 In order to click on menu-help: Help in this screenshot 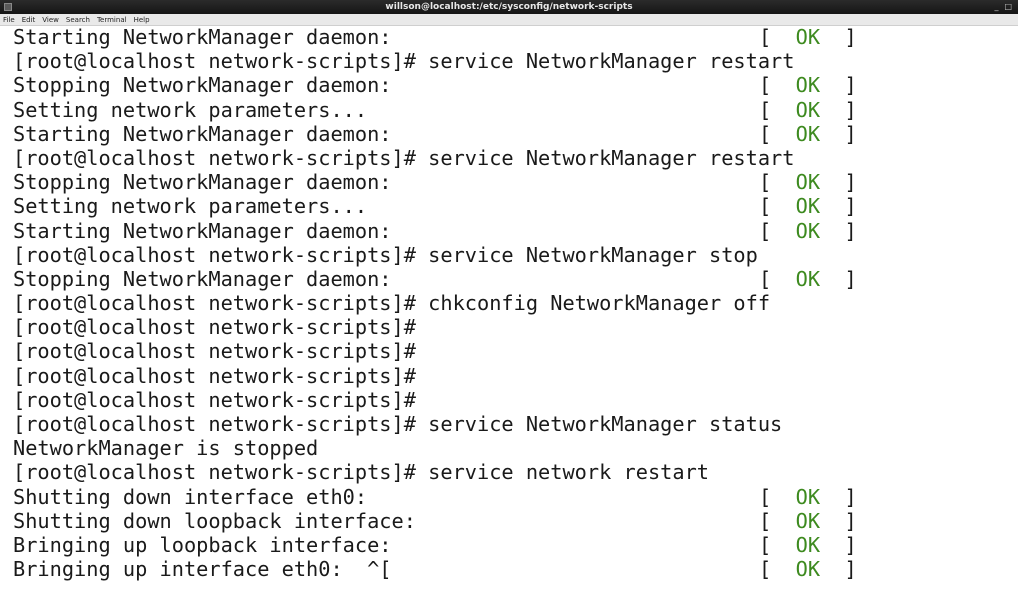, I will do `click(142, 19)`.